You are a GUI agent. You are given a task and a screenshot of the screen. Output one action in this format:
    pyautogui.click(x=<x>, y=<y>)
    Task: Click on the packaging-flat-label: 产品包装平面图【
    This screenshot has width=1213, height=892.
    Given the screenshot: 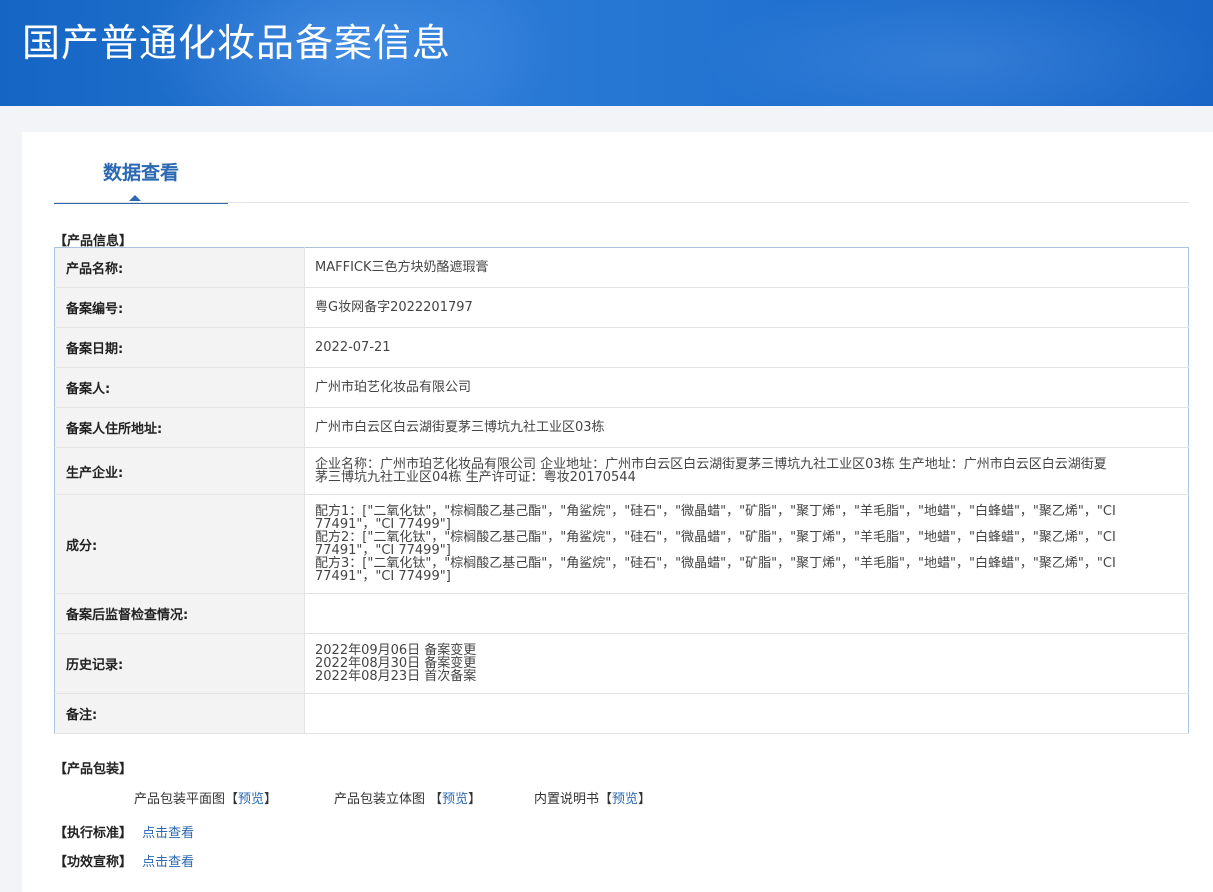 What is the action you would take?
    pyautogui.click(x=186, y=799)
    